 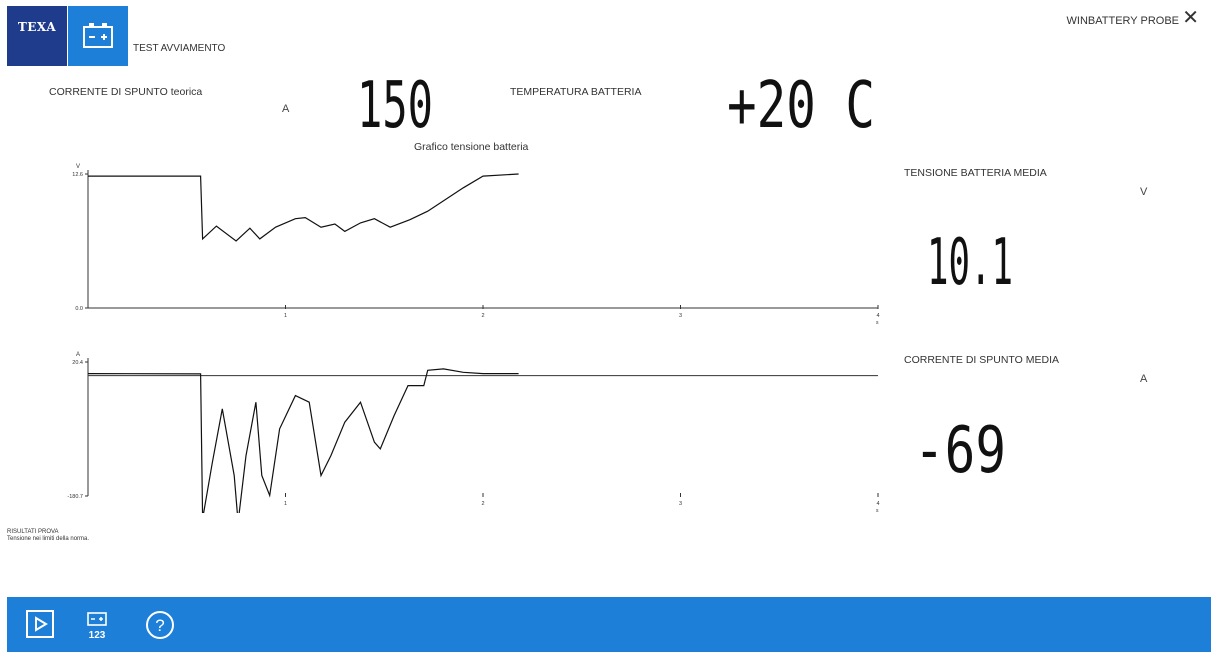 I want to click on battery-app-icon, so click(x=98, y=36).